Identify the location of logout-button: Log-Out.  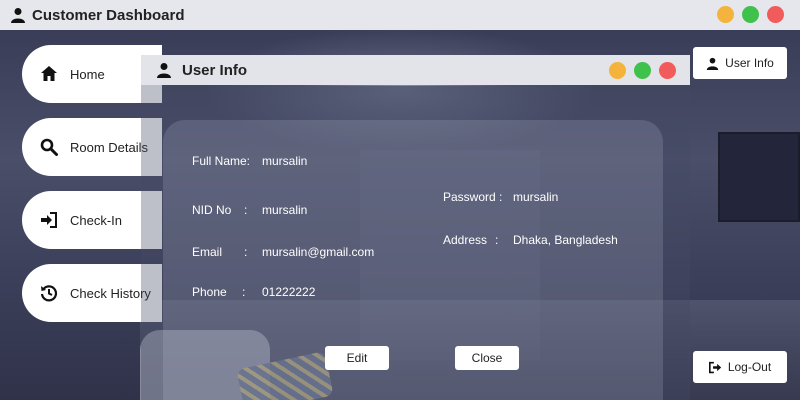
(740, 367).